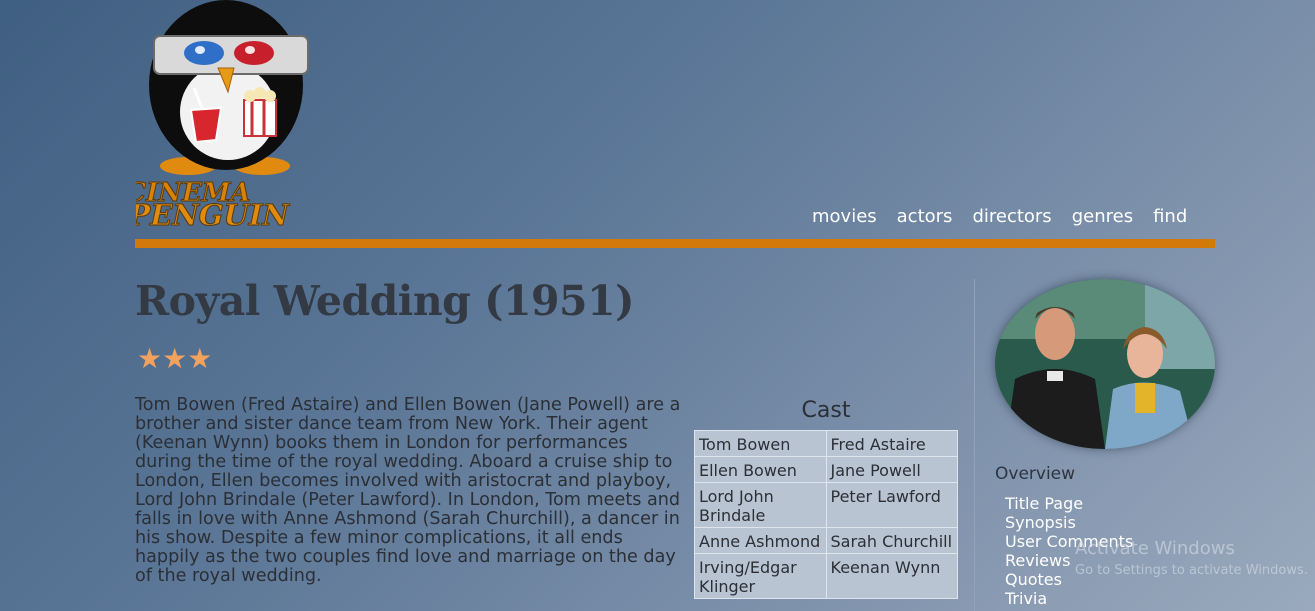 Image resolution: width=1315 pixels, height=611 pixels. Describe the element at coordinates (826, 410) in the screenshot. I see `cast-caption: Cast` at that location.